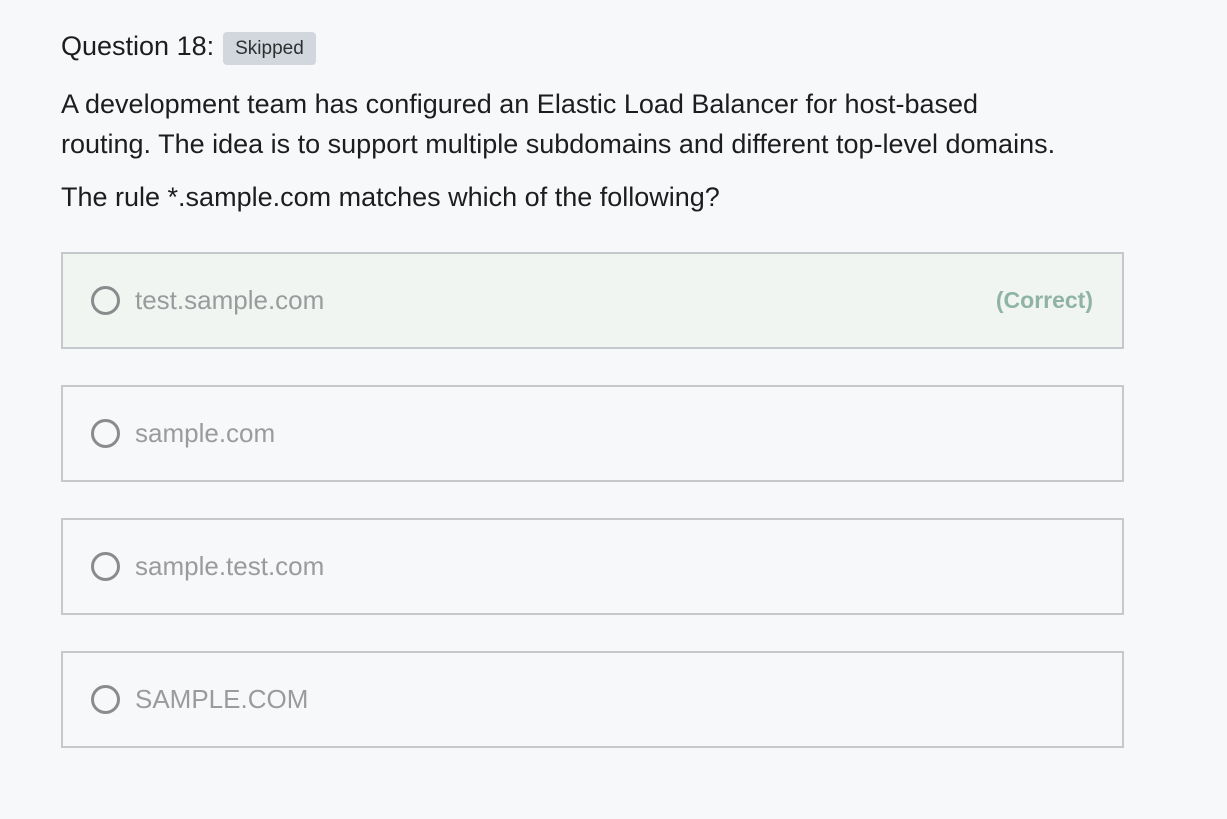  I want to click on answer-option-1: test.sample.com (Correct), so click(592, 300).